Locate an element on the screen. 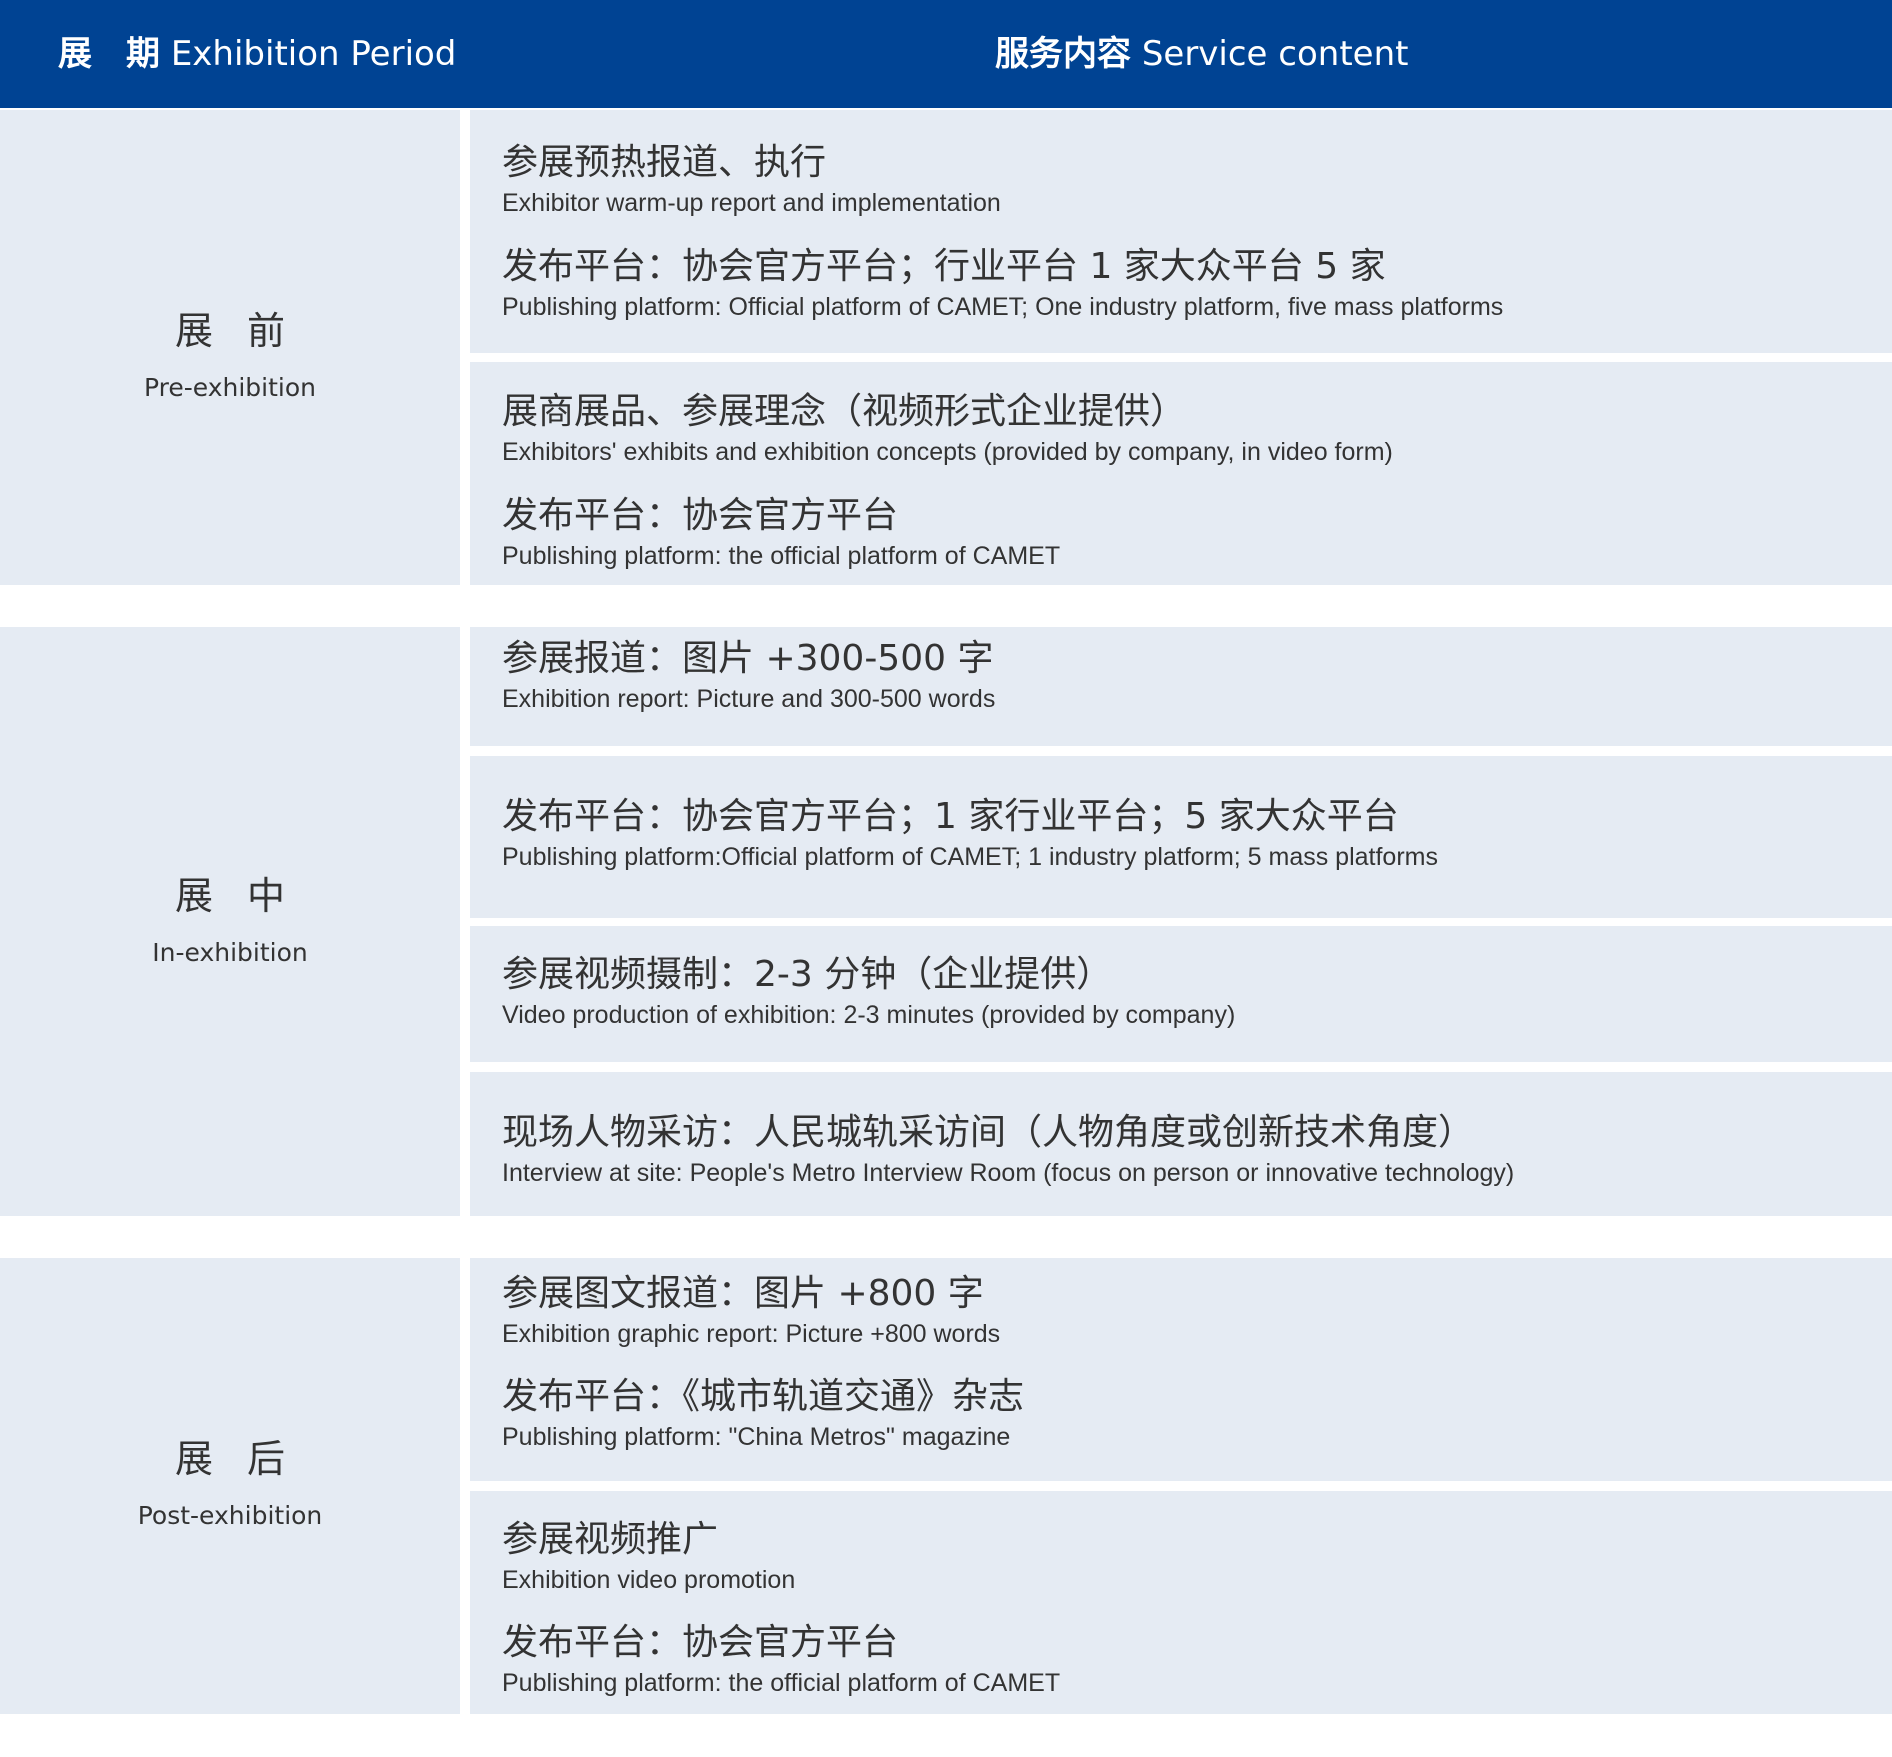 The width and height of the screenshot is (1892, 1757). header-service: 服务内容 Service content is located at coordinates (1201, 54).